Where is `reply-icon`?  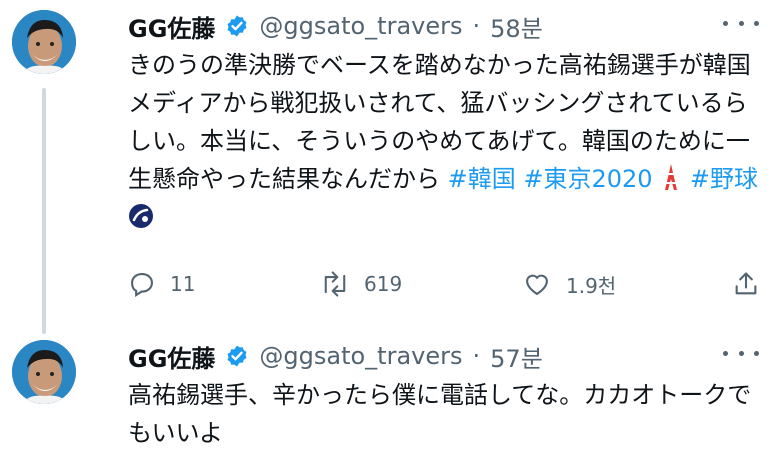
reply-icon is located at coordinates (142, 285).